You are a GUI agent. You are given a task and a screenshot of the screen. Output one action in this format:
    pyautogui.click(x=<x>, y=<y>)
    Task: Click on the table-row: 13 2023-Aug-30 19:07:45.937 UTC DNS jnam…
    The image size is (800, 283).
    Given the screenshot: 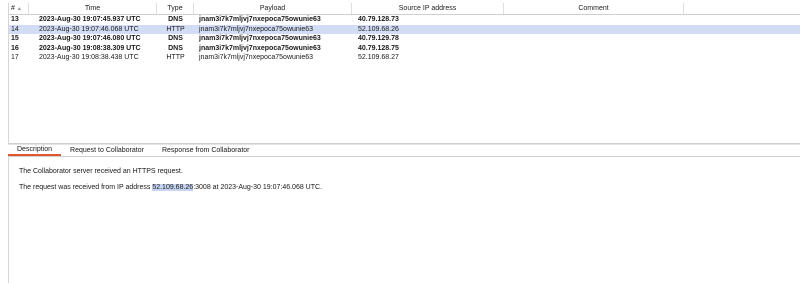 What is the action you would take?
    pyautogui.click(x=404, y=20)
    